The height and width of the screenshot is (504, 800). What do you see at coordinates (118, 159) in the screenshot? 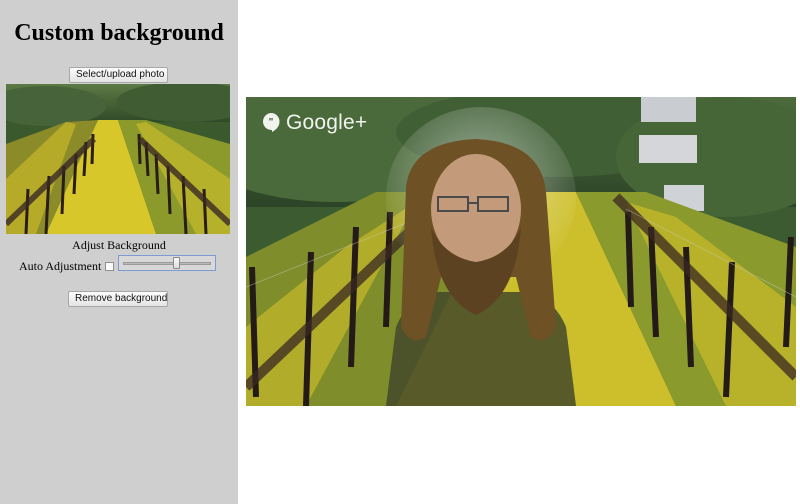
I see `background-thumbnail` at bounding box center [118, 159].